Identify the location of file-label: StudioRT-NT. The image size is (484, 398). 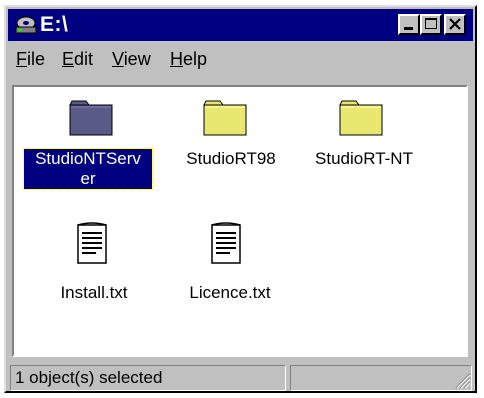
(364, 159).